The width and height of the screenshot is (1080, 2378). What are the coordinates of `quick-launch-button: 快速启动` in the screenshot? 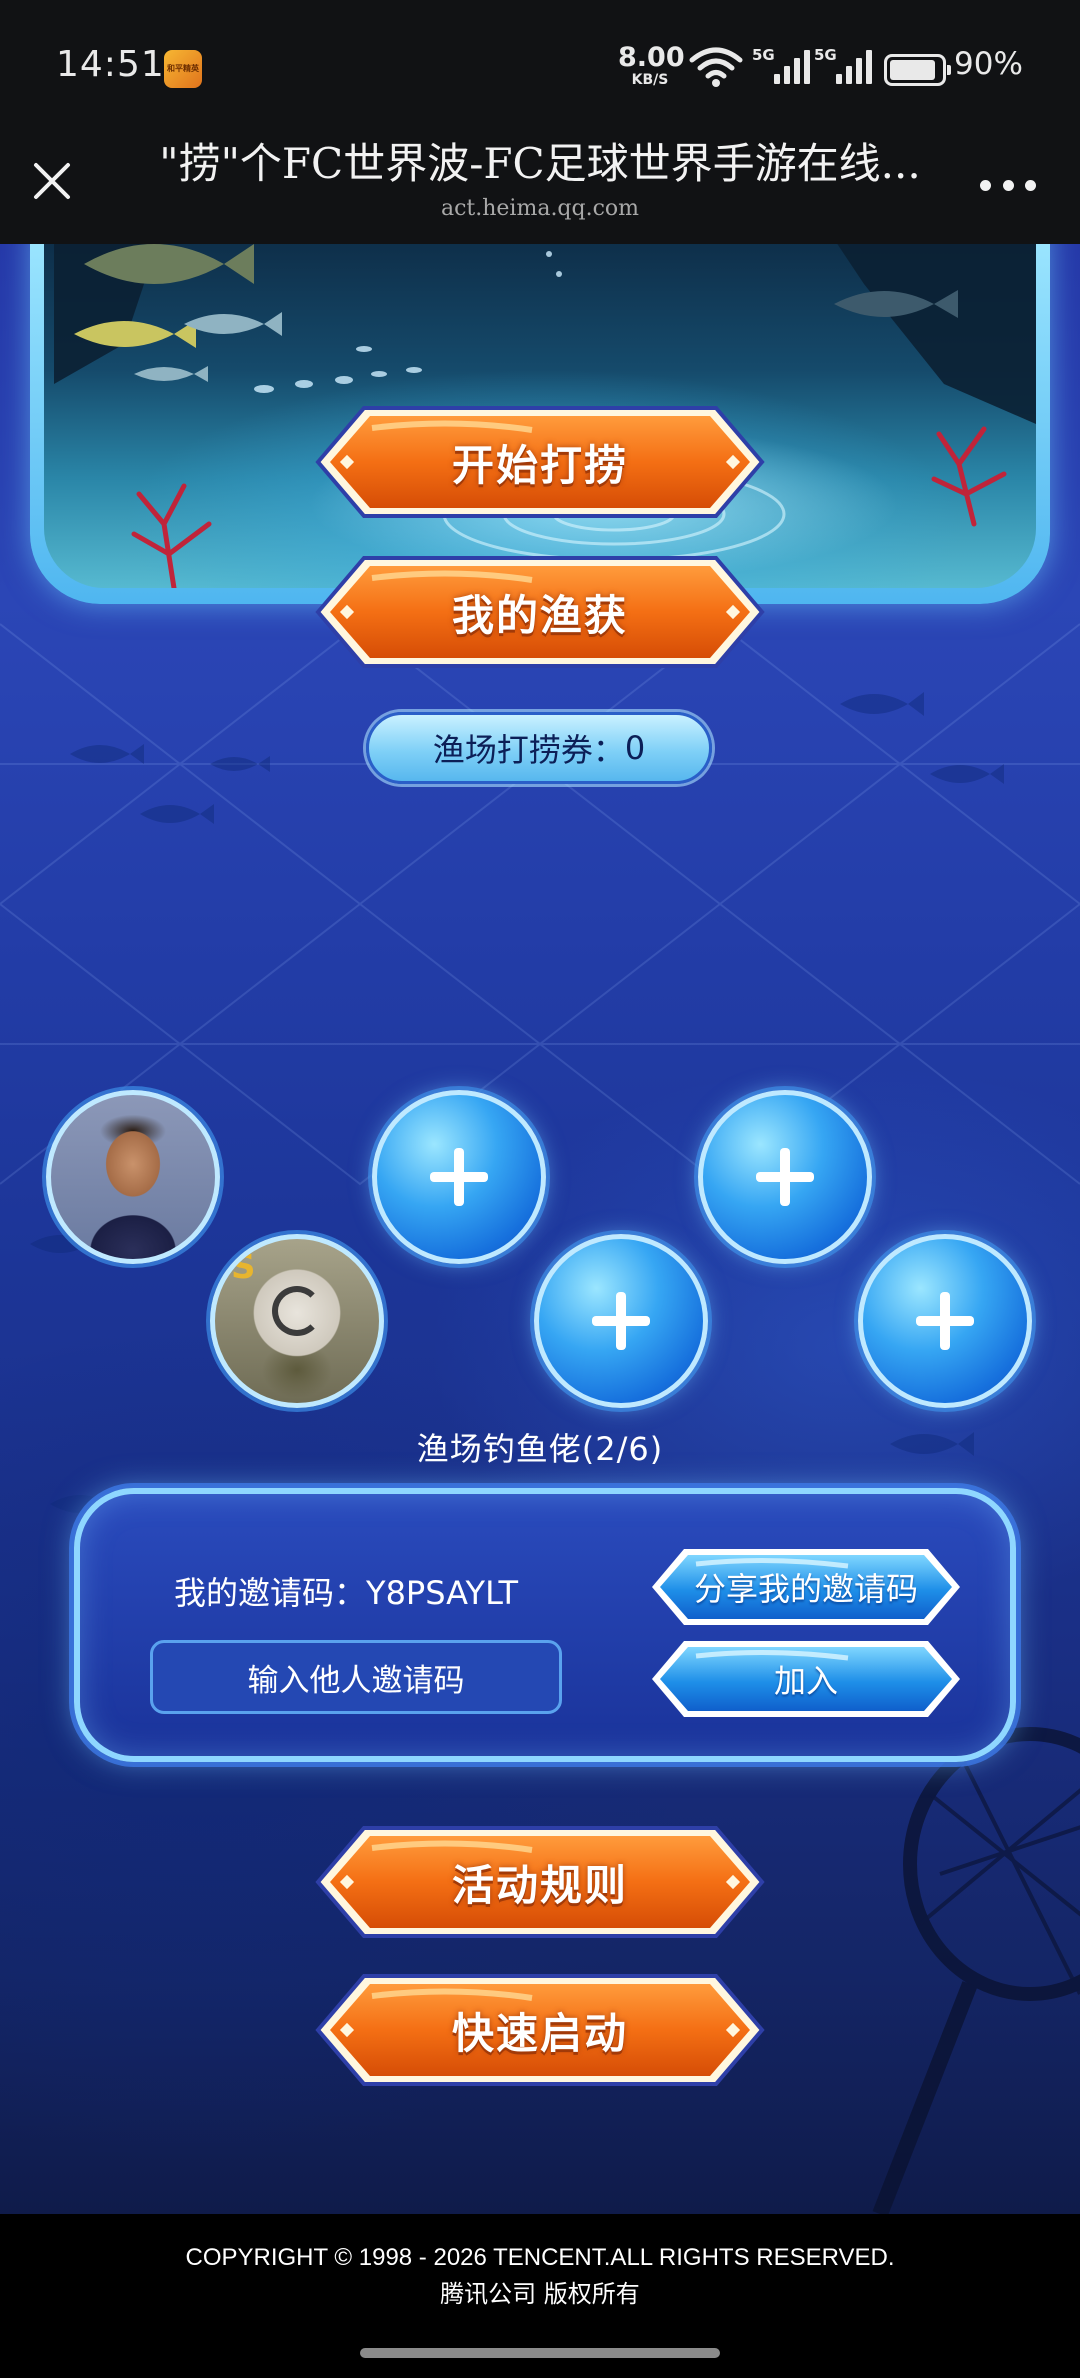 It's located at (540, 2030).